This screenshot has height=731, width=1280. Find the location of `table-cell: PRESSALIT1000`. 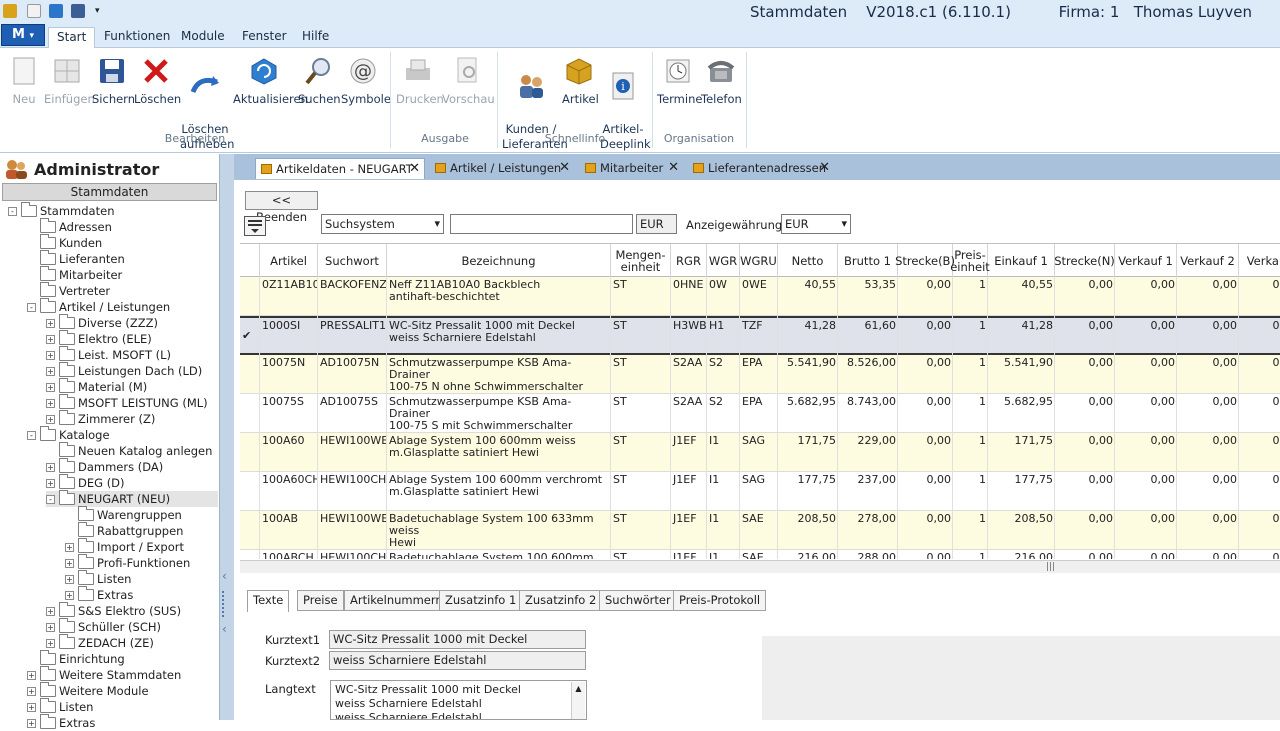

table-cell: PRESSALIT1000 is located at coordinates (352, 337).